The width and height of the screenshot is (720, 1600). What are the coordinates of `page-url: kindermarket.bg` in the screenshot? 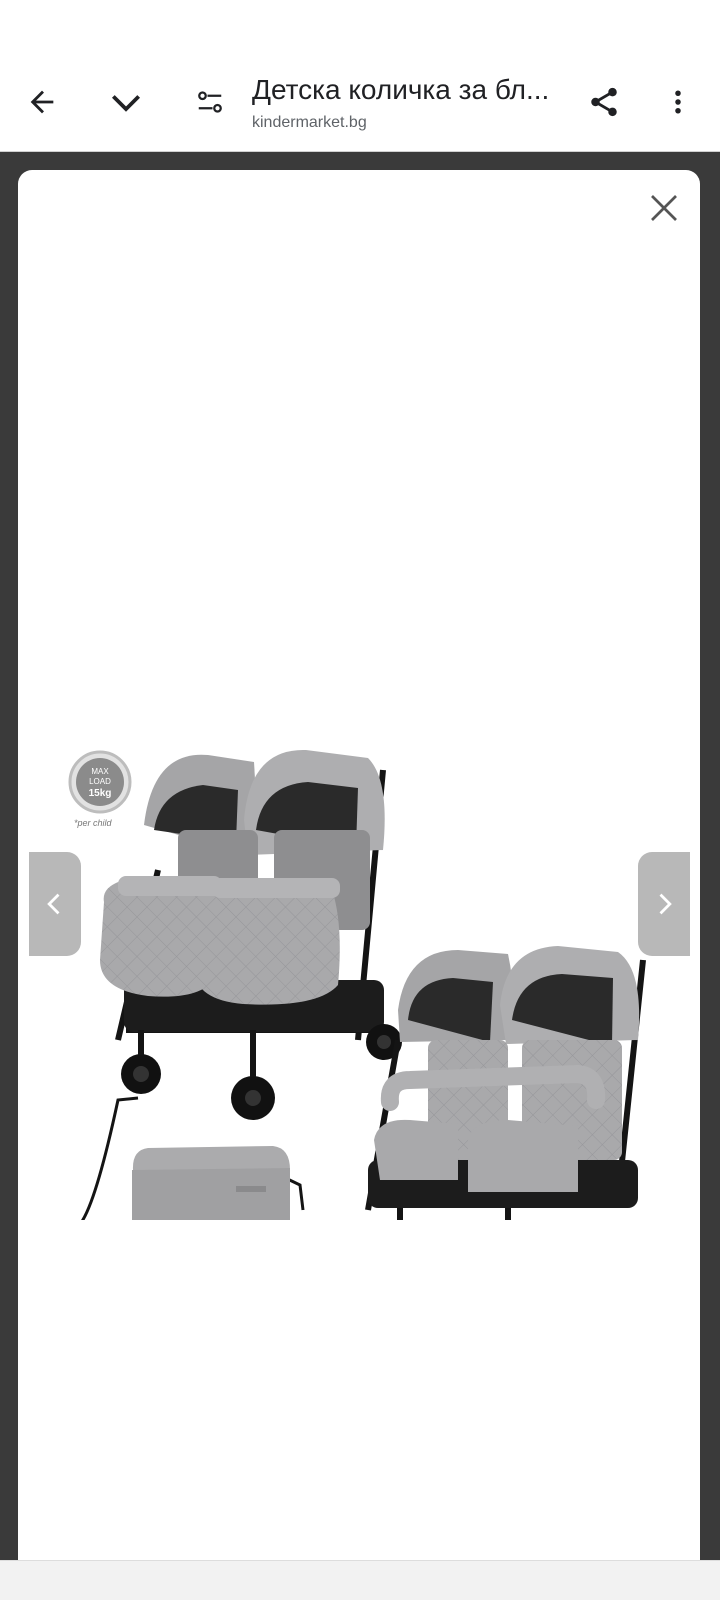 It's located at (309, 122).